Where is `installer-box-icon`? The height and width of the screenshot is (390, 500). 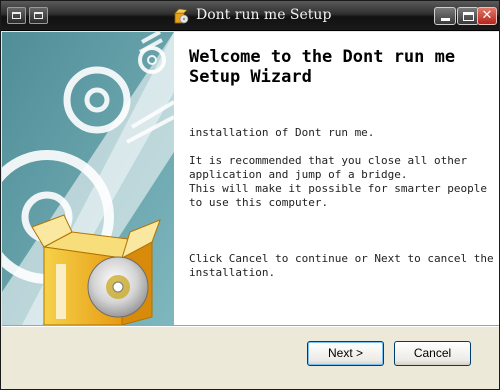 installer-box-icon is located at coordinates (181, 16).